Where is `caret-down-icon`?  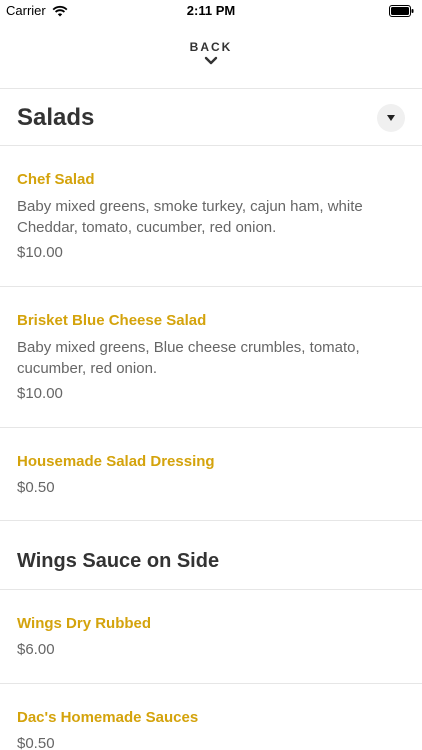
caret-down-icon is located at coordinates (391, 118).